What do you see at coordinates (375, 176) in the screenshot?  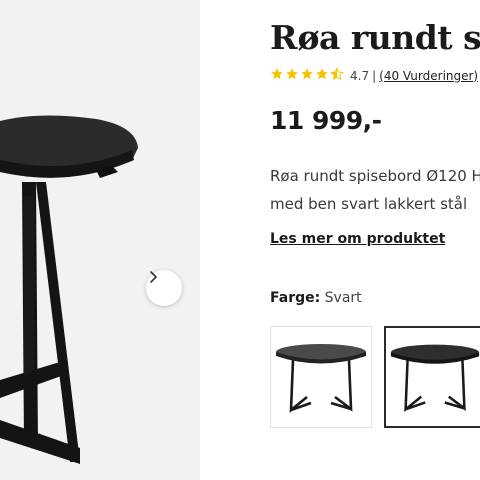 I see `description-line: Røa rundt spisebord Ø120 H` at bounding box center [375, 176].